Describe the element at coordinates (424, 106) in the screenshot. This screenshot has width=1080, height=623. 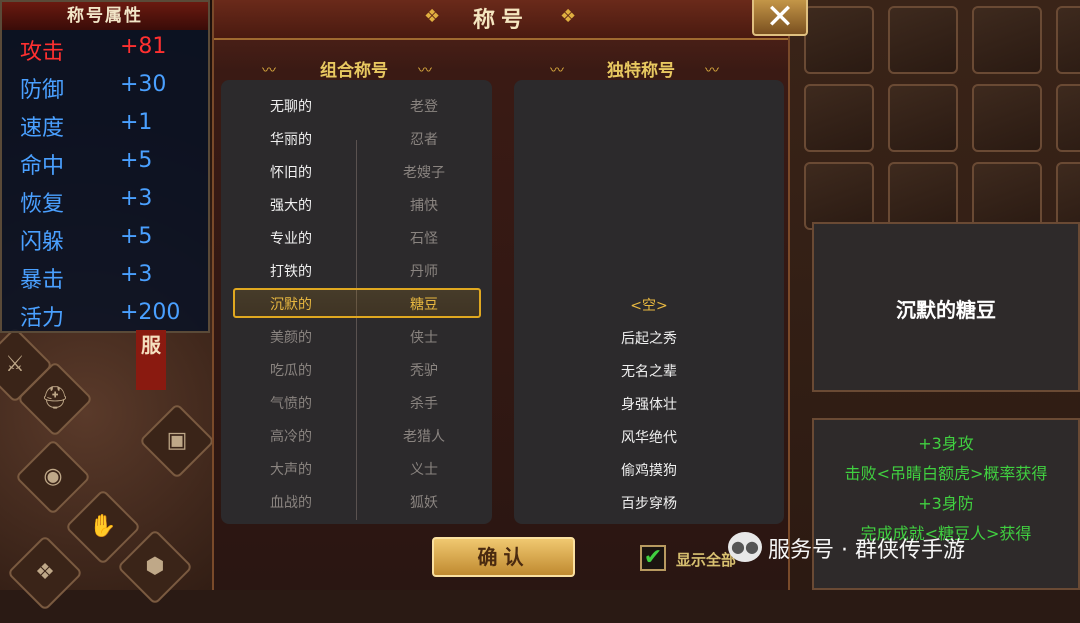
I see `combo-suffix-item: 老登` at that location.